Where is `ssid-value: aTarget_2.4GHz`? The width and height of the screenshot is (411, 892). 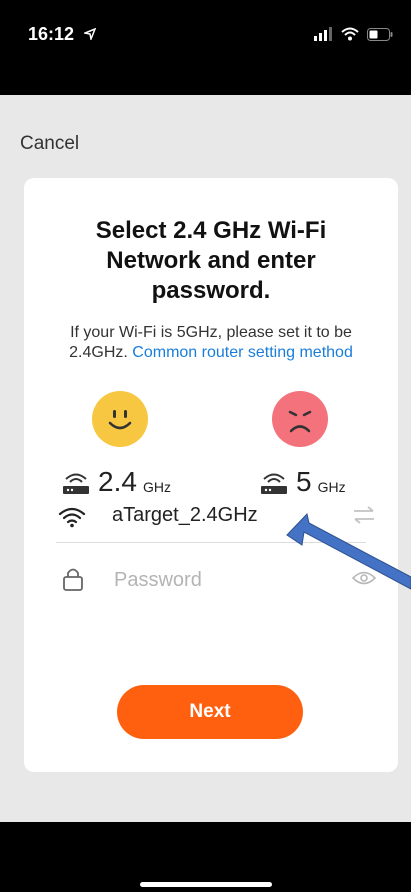
ssid-value: aTarget_2.4GHz is located at coordinates (185, 515).